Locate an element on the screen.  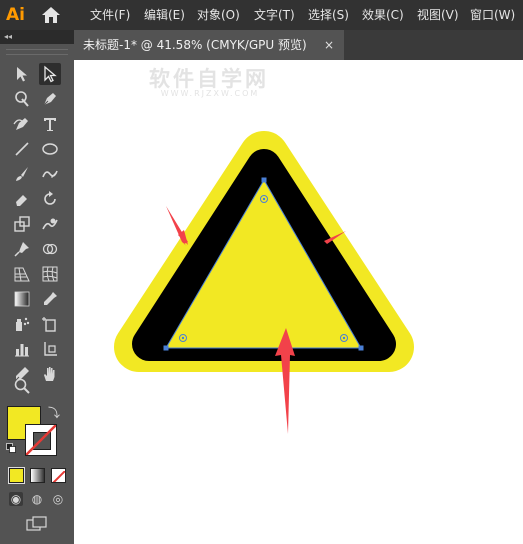
slice-tool-icon is located at coordinates (50, 349).